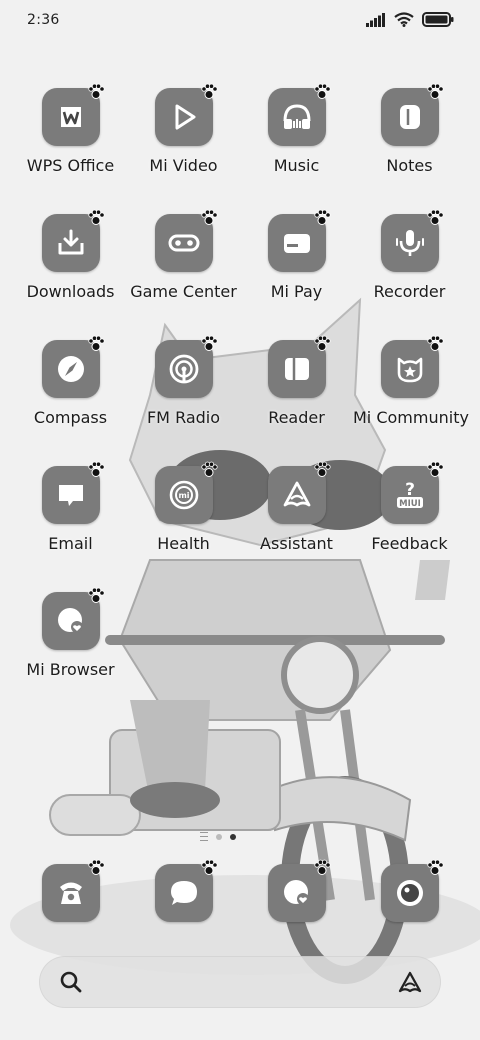 The width and height of the screenshot is (480, 1040). I want to click on app-game-center: Game Center, so click(183, 255).